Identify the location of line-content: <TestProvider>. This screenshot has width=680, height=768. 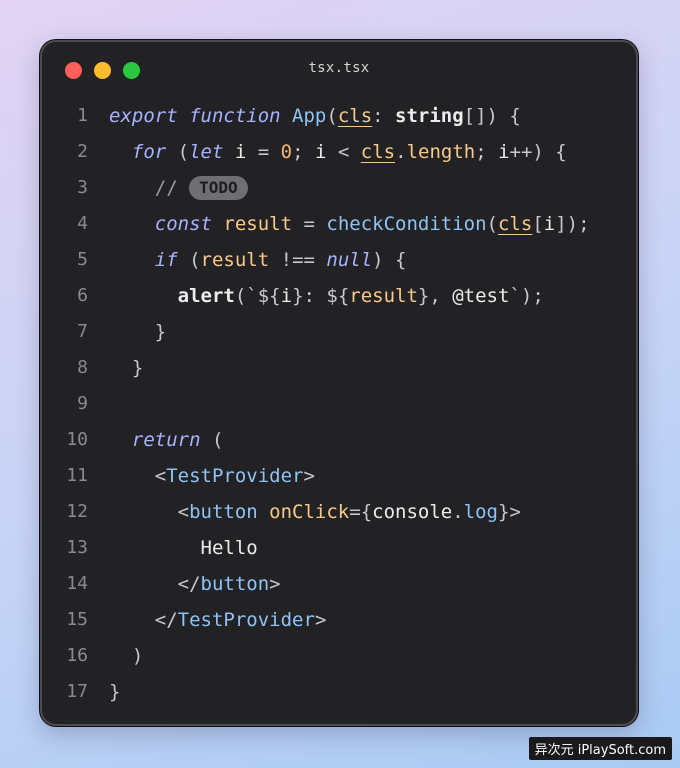
(212, 476).